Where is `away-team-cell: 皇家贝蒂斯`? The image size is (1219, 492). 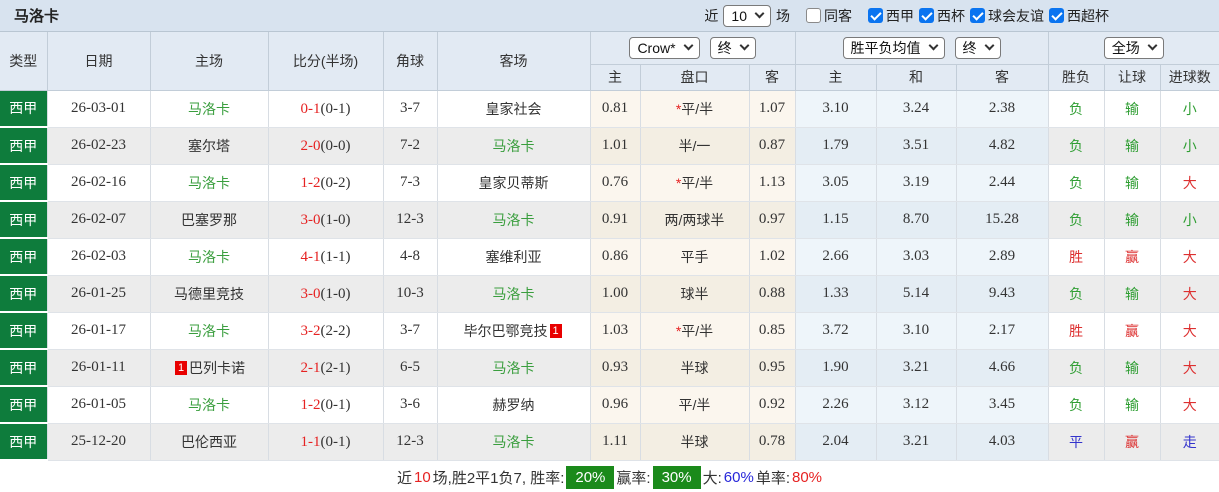
away-team-cell: 皇家贝蒂斯 is located at coordinates (513, 183).